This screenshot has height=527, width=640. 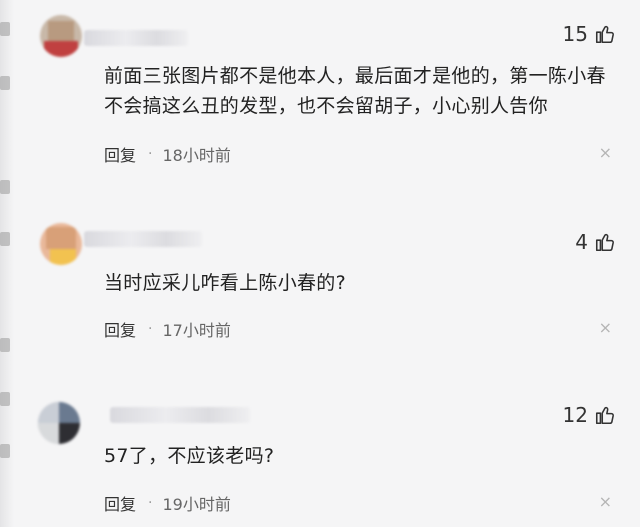 I want to click on like-button: 4, so click(x=595, y=242).